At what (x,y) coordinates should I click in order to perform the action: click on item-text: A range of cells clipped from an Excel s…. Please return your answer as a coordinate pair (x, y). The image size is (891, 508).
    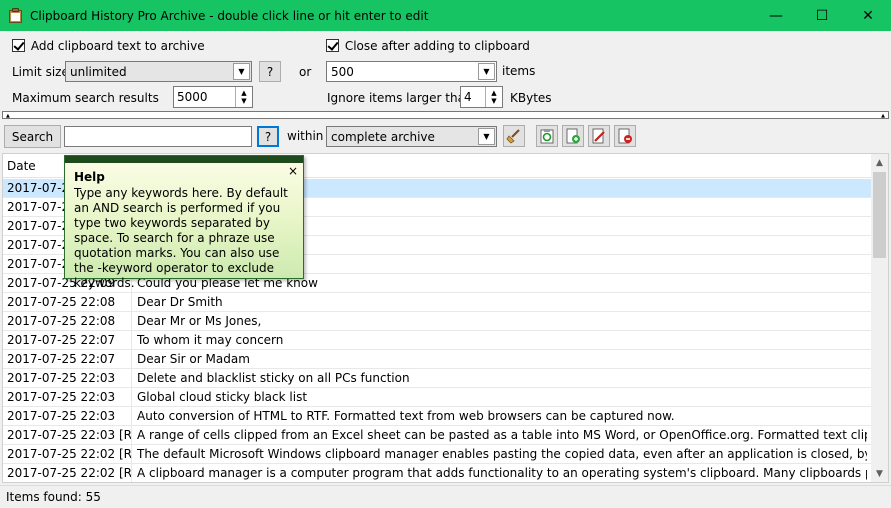
    Looking at the image, I should click on (502, 435).